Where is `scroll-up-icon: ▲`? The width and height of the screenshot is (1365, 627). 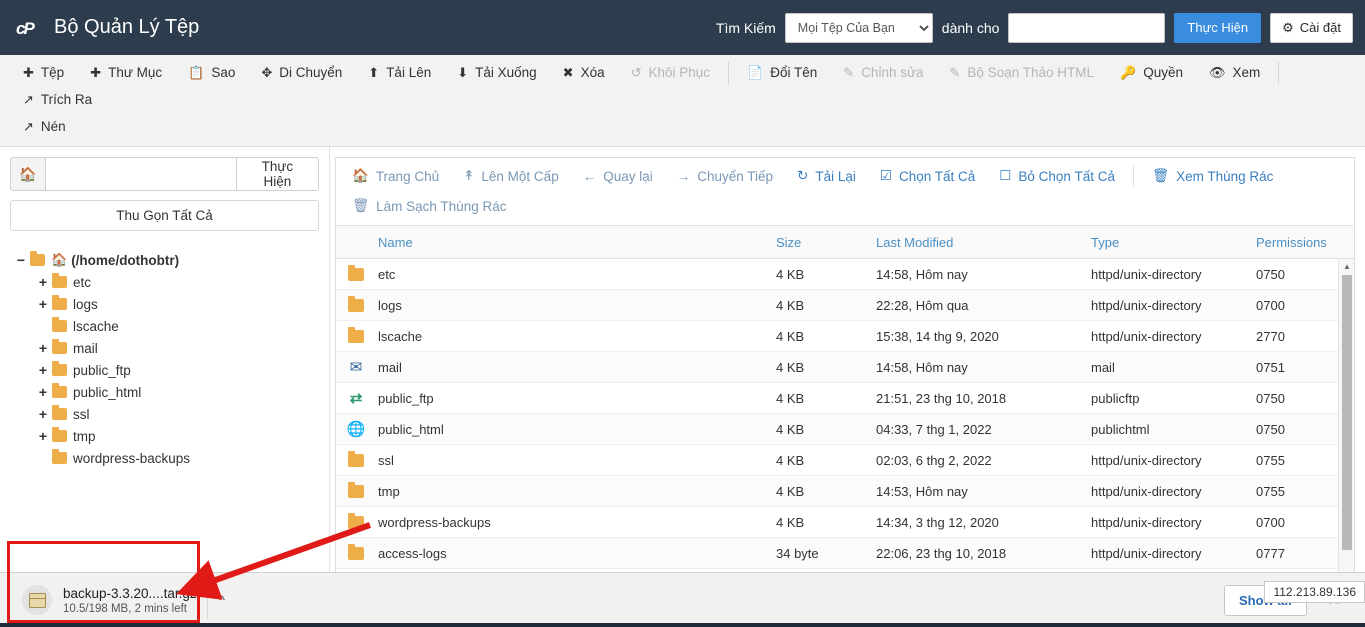
scroll-up-icon: ▲ is located at coordinates (1346, 266).